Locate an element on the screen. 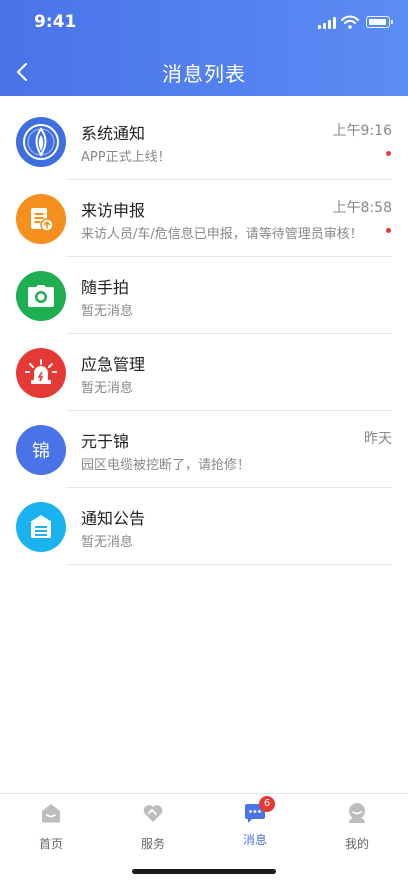 The image size is (408, 883). tab-home: 首页 is located at coordinates (51, 827).